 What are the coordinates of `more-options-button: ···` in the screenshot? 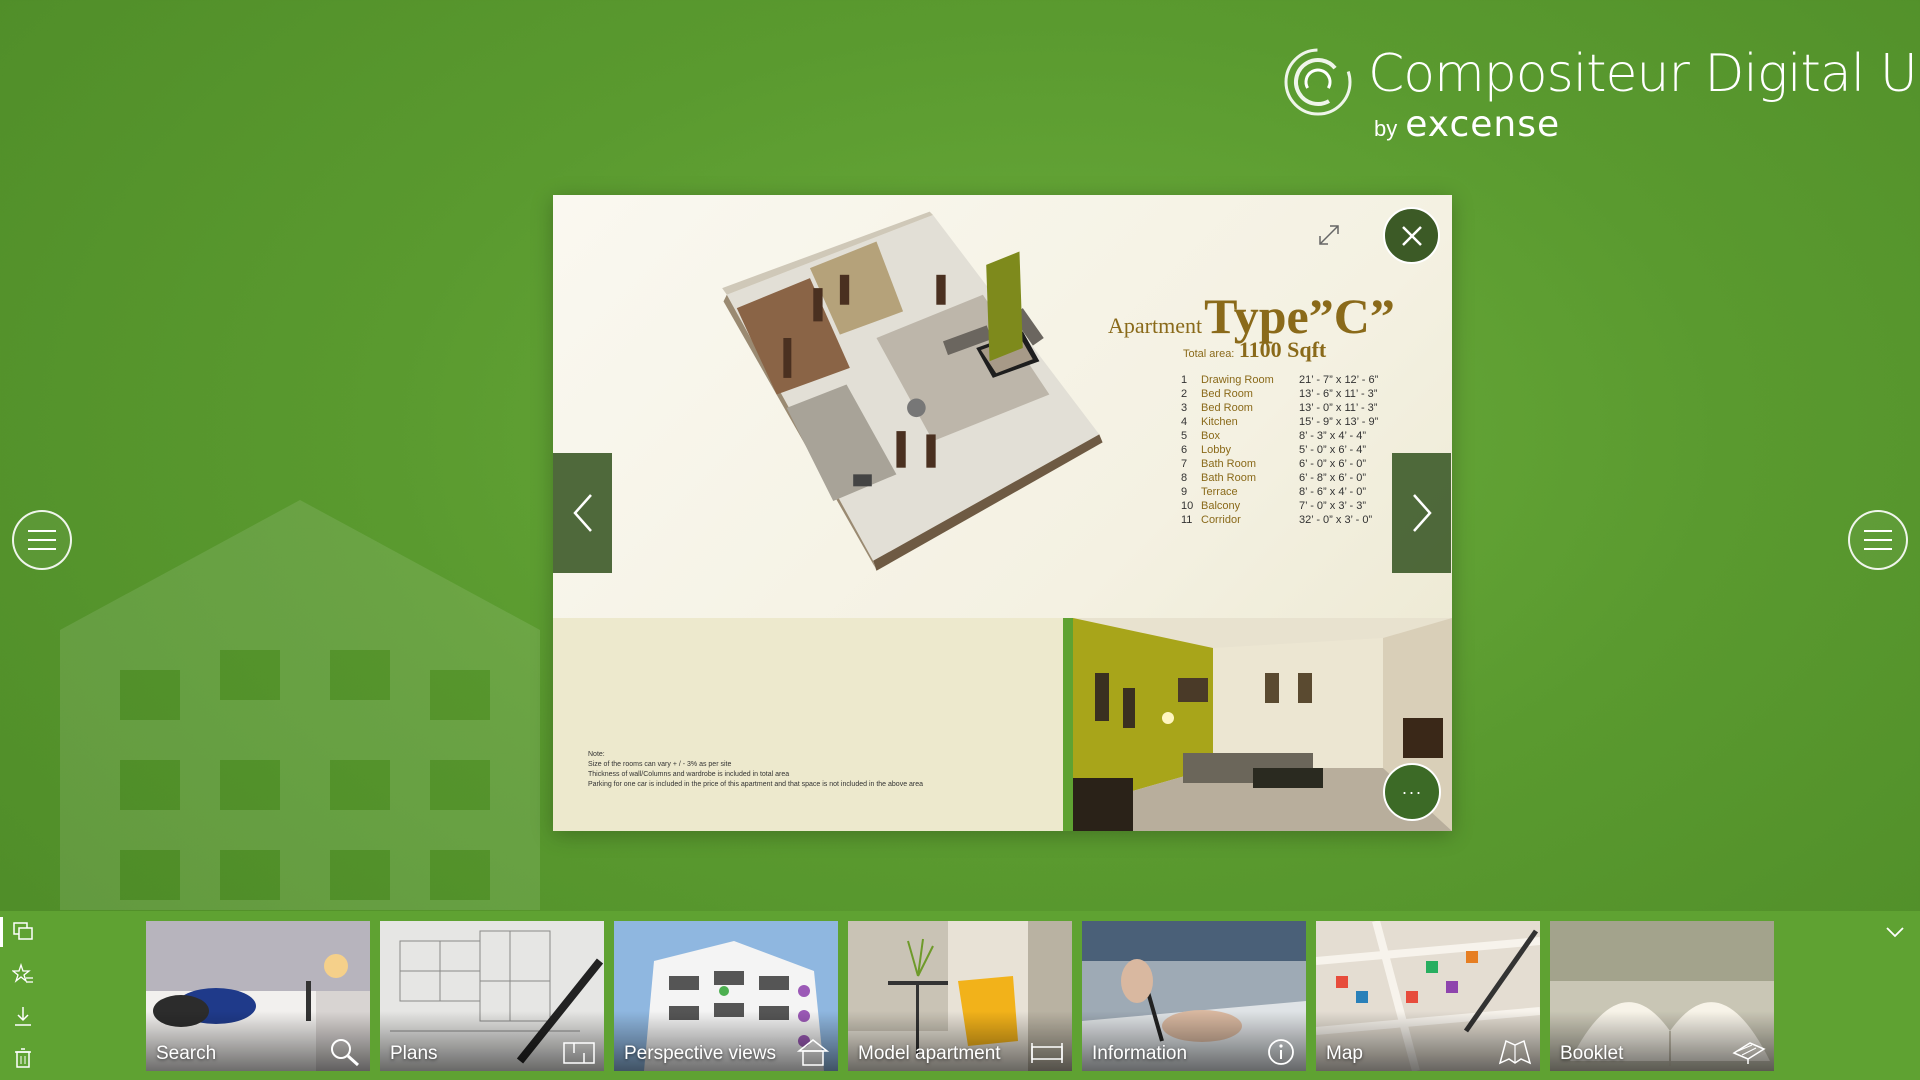 It's located at (1412, 792).